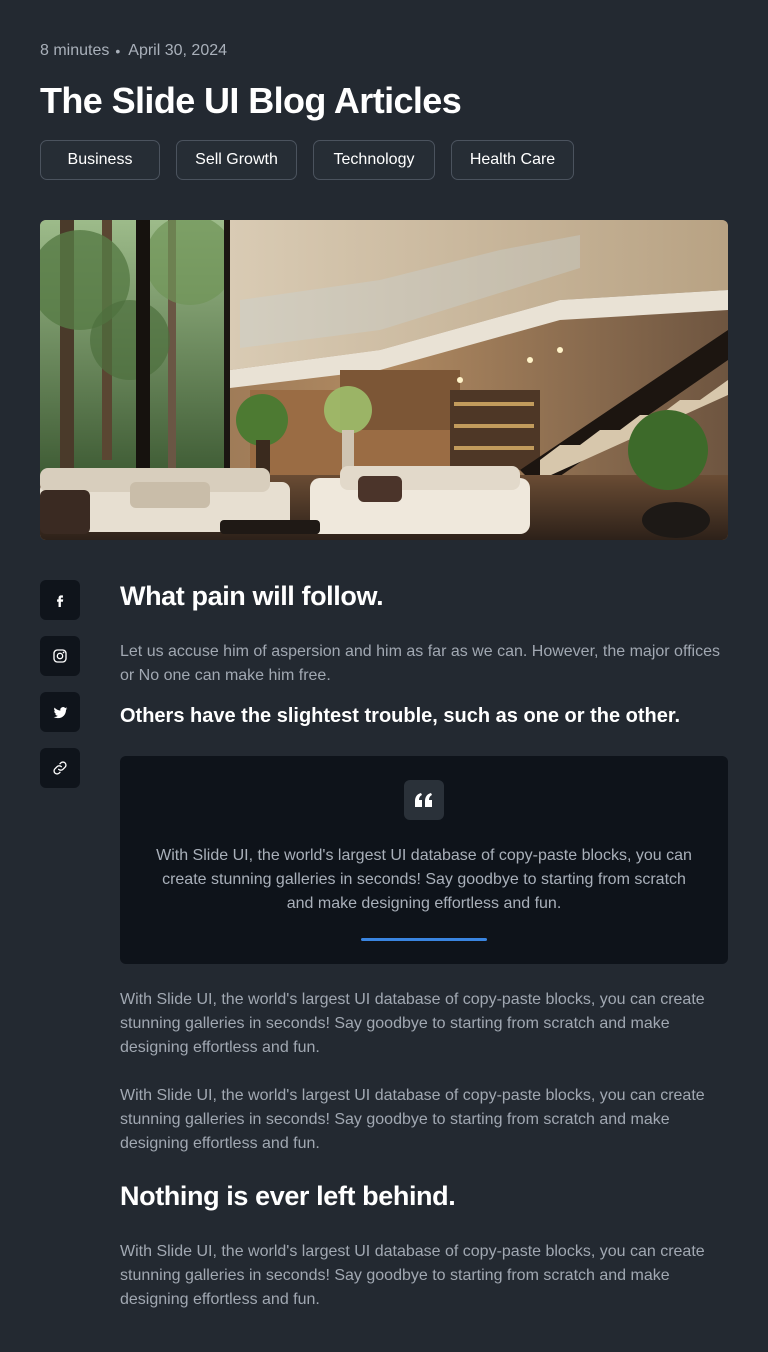 This screenshot has height=1352, width=768. I want to click on publish-date: April 30, 2024, so click(178, 50).